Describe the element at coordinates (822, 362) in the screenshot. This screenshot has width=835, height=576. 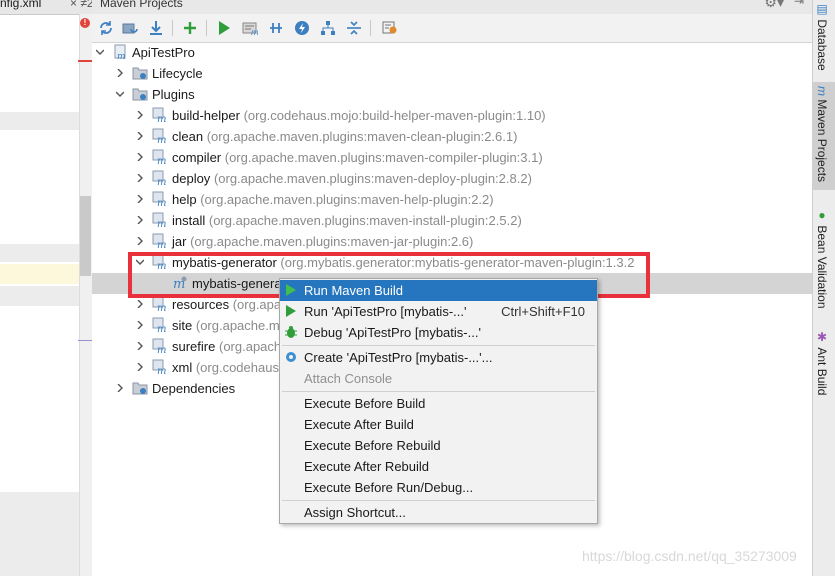
I see `tool-window-ant-build: ✱ Ant Build` at that location.